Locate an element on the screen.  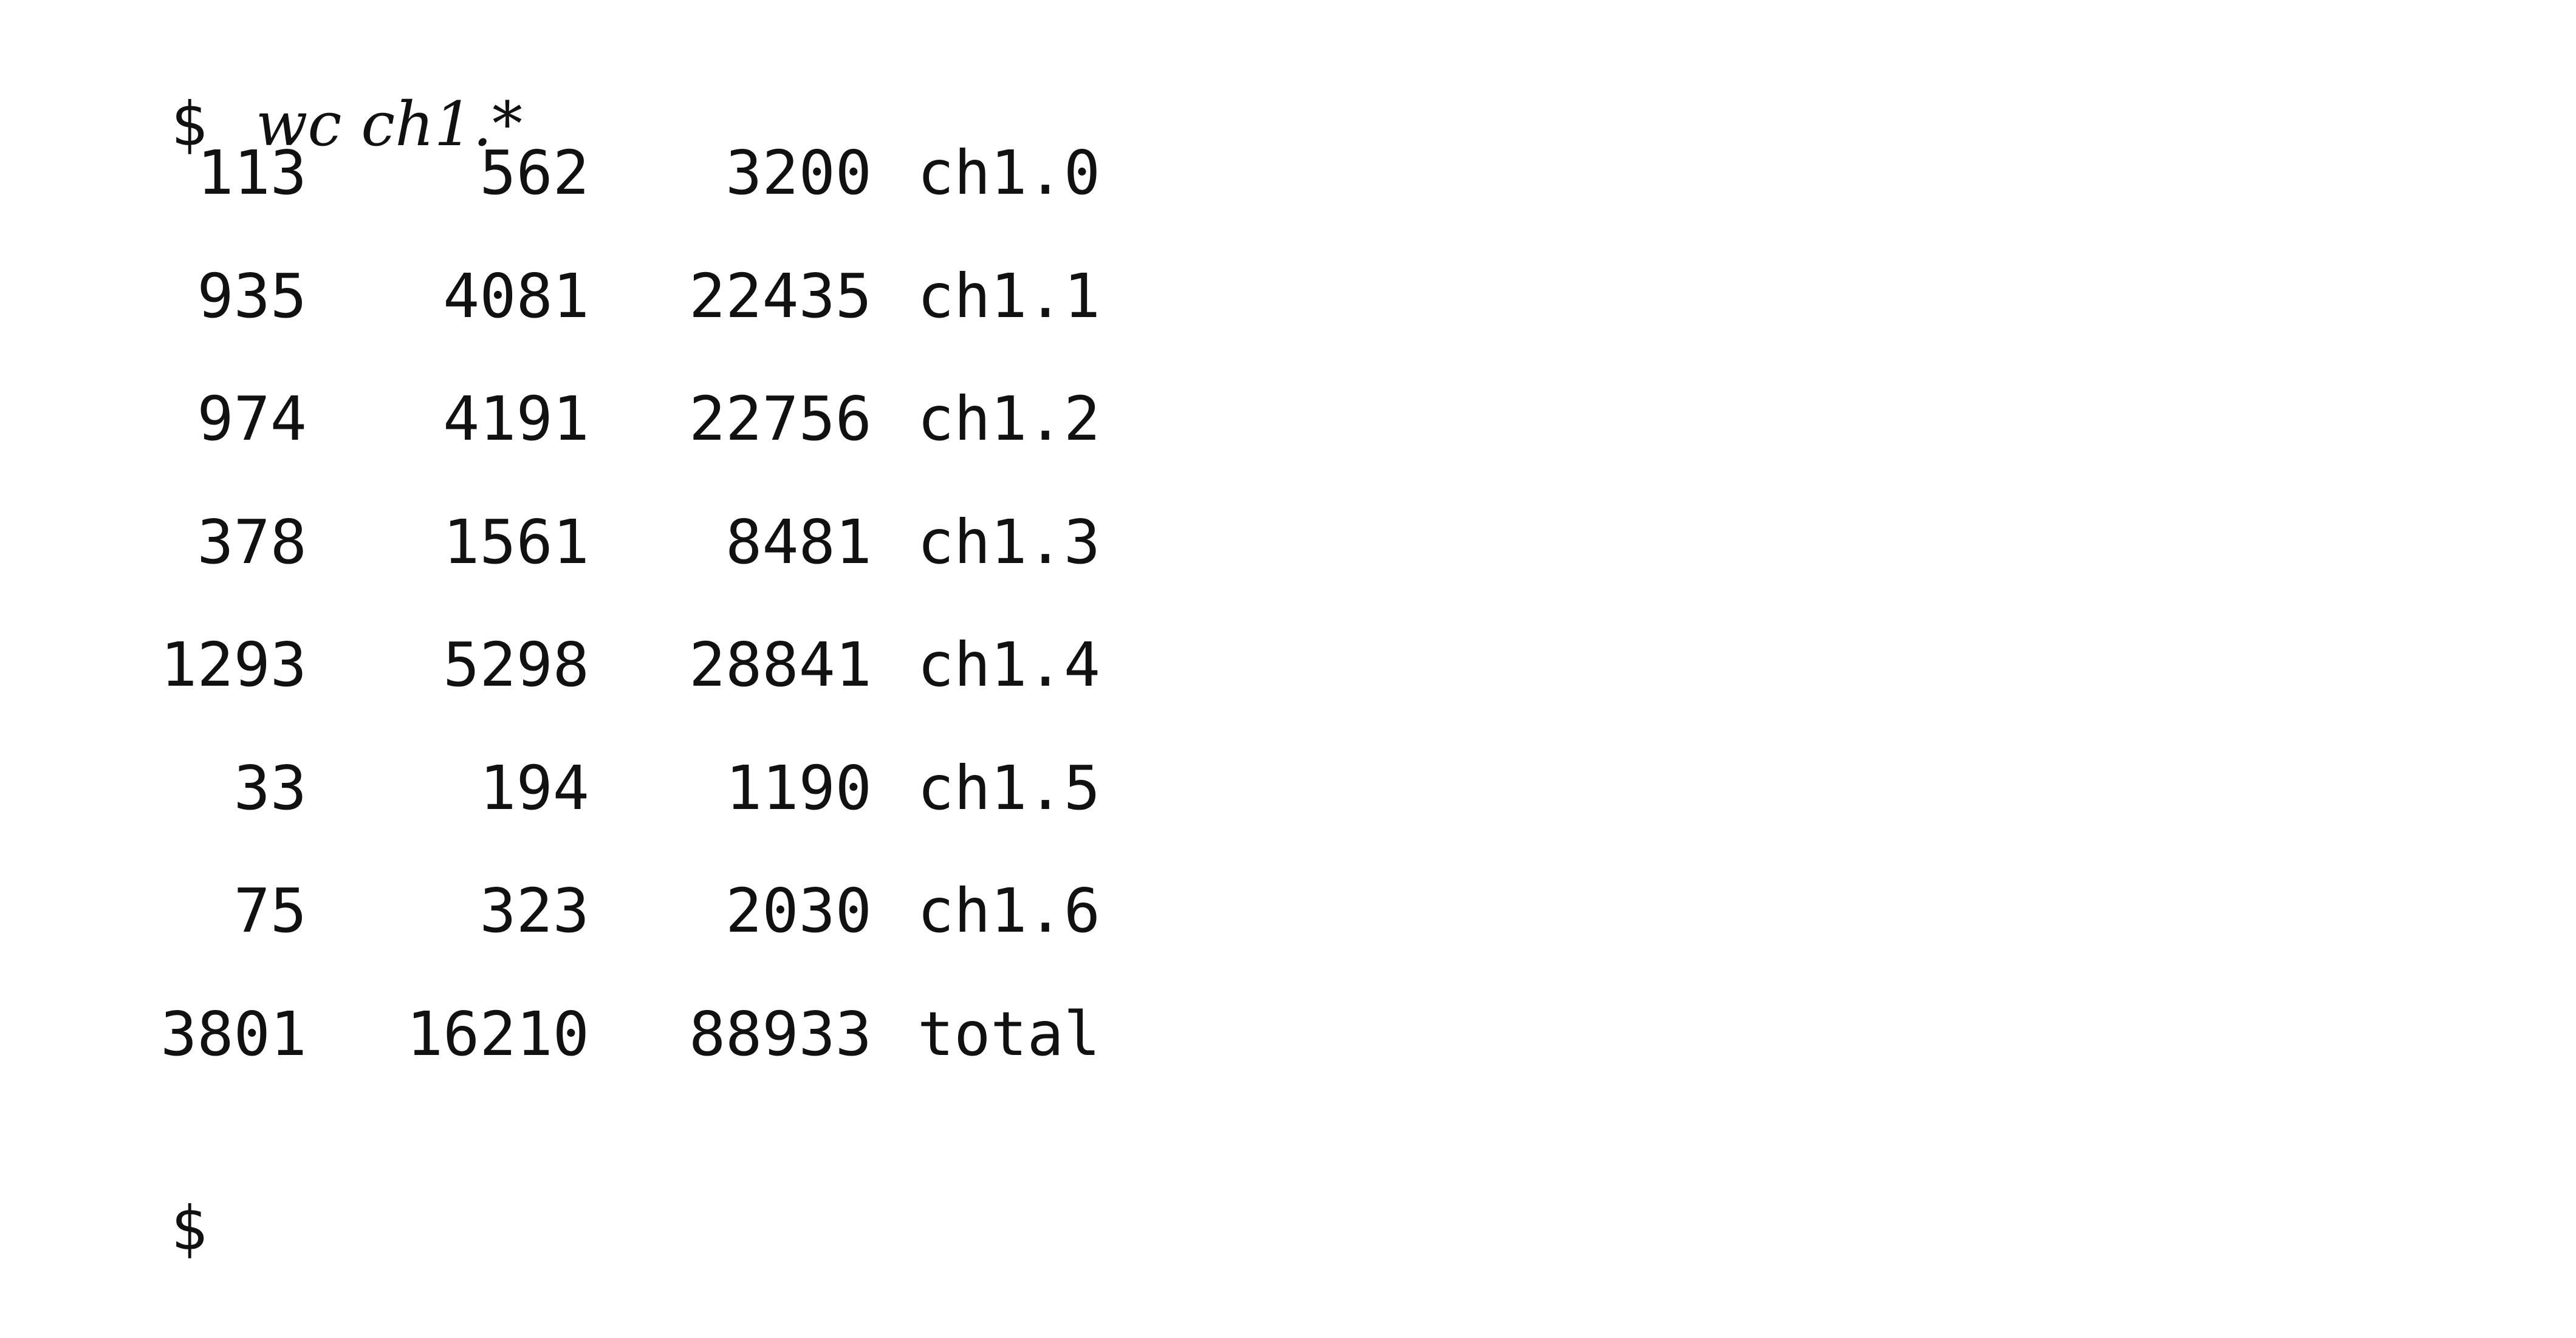
file-name: ch1.4 is located at coordinates (1009, 664).